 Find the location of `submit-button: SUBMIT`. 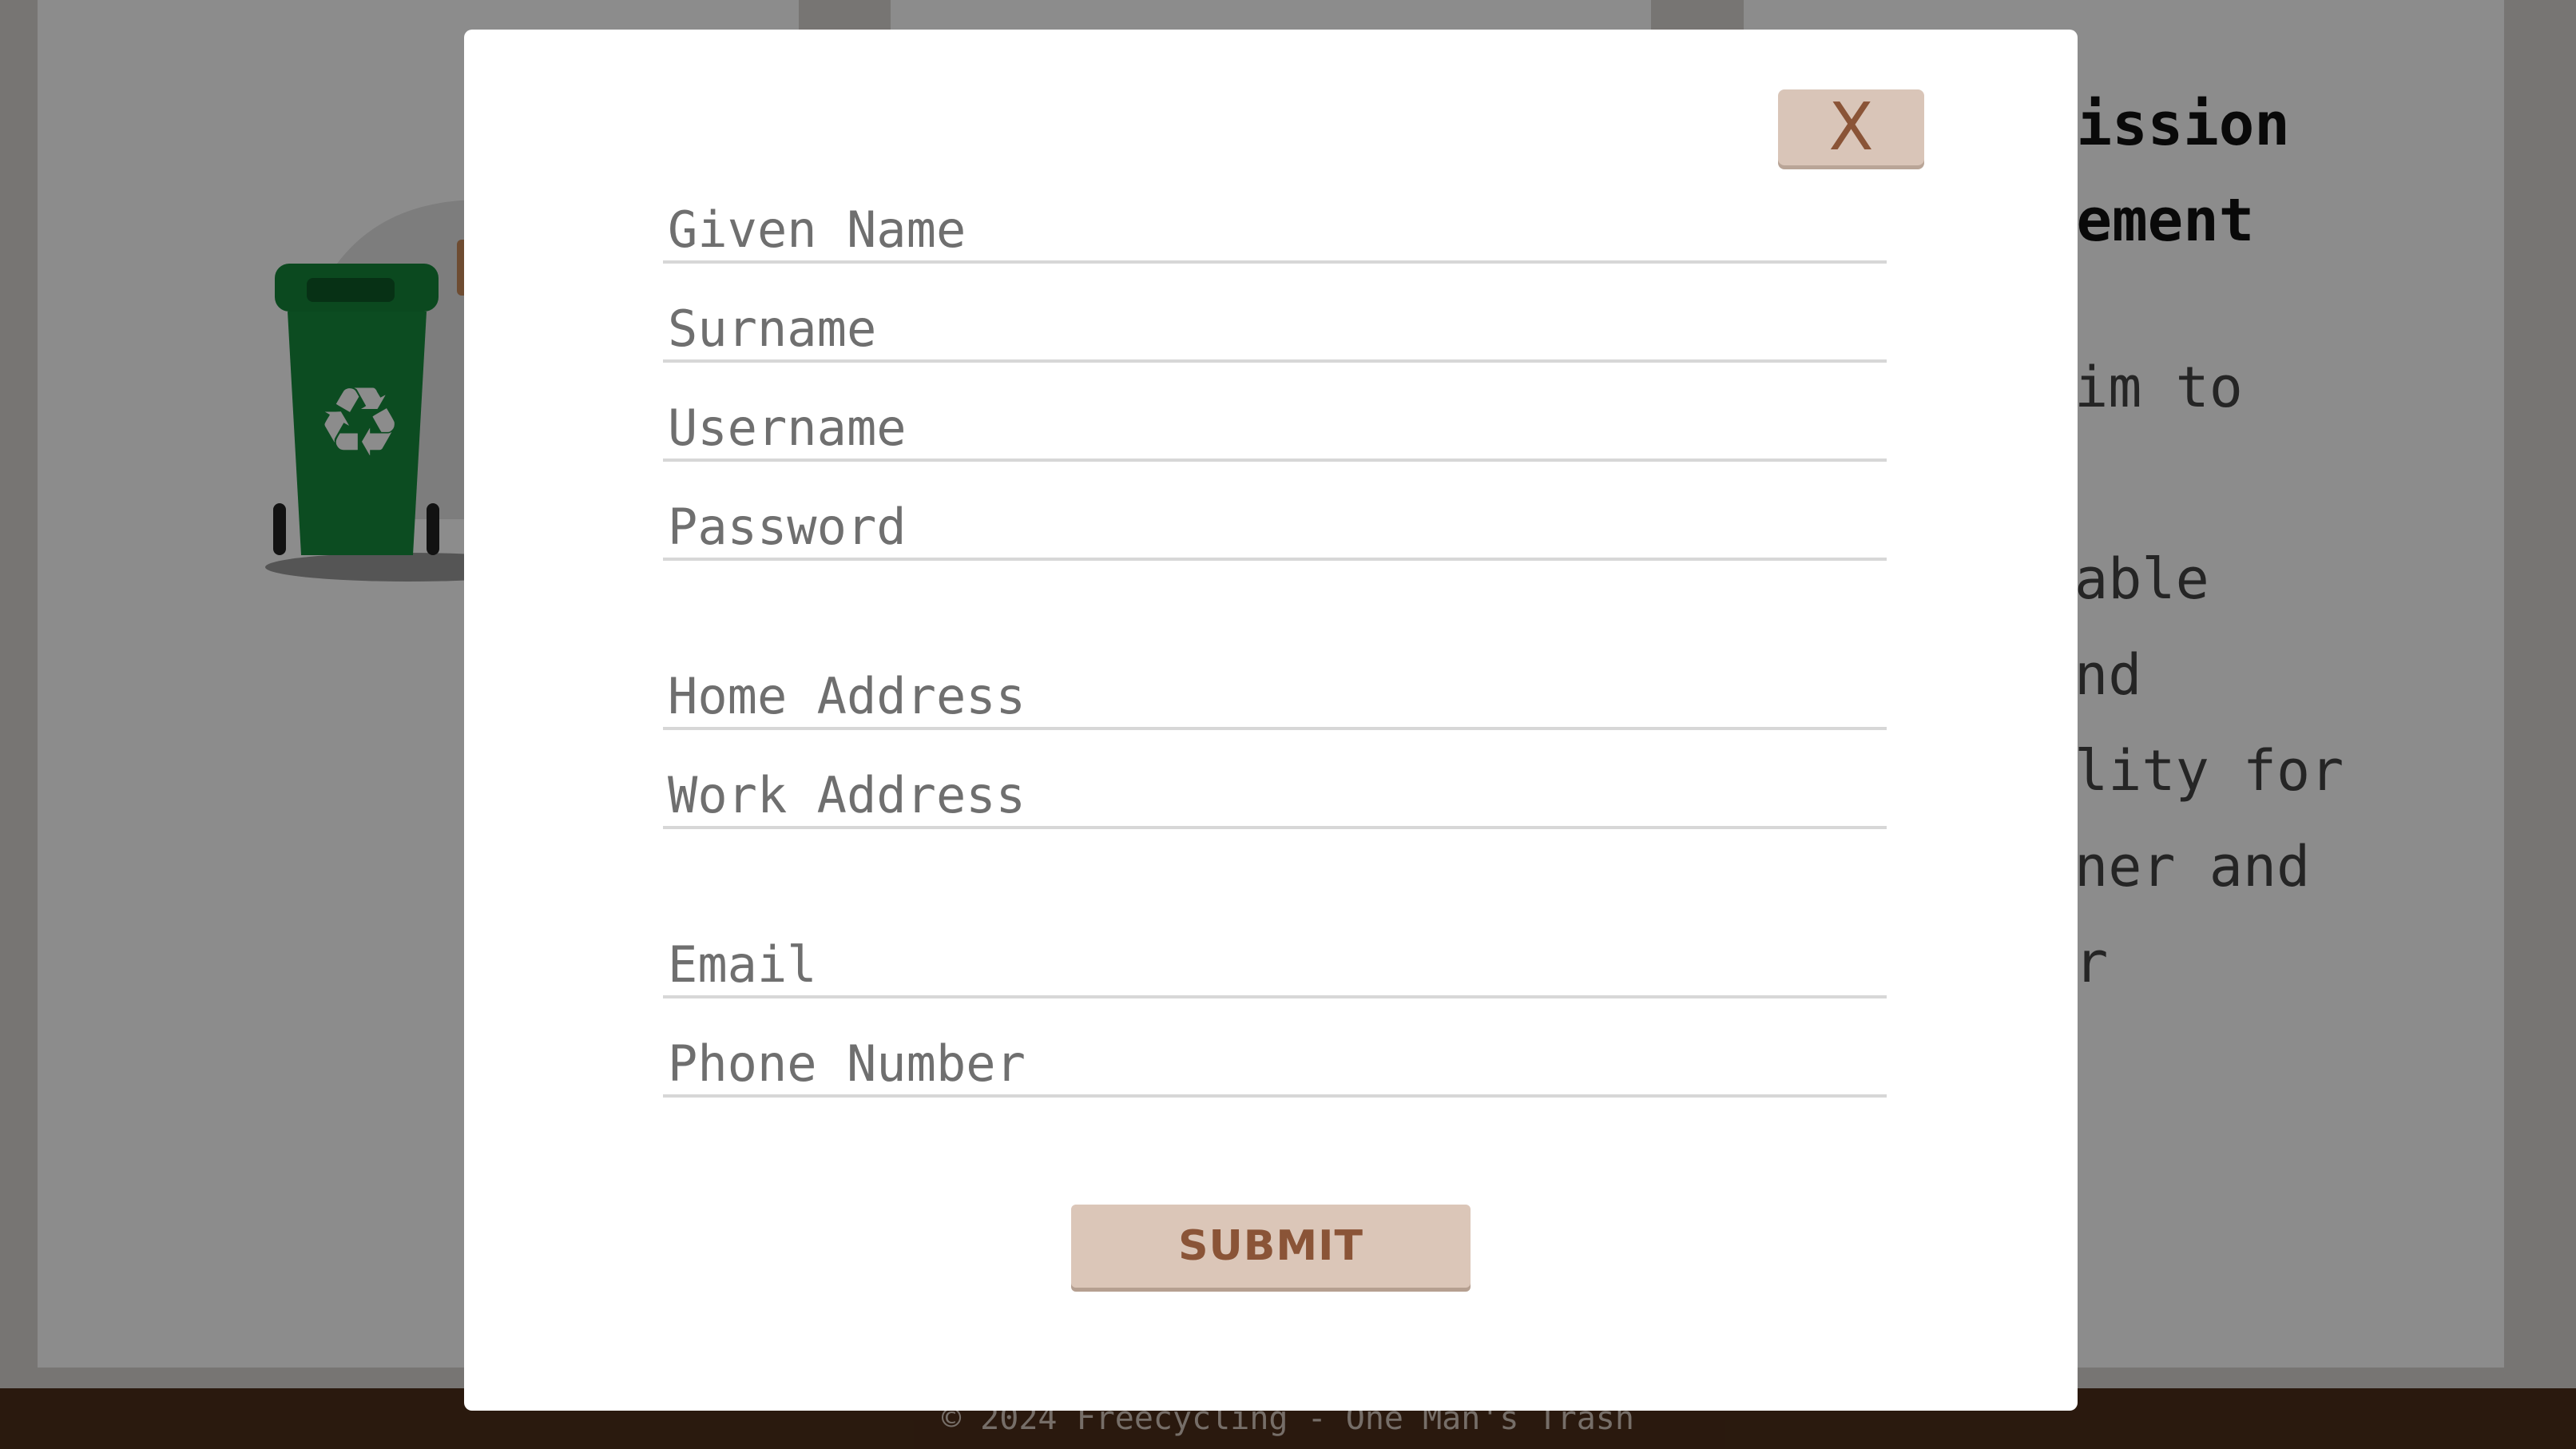

submit-button: SUBMIT is located at coordinates (1271, 1246).